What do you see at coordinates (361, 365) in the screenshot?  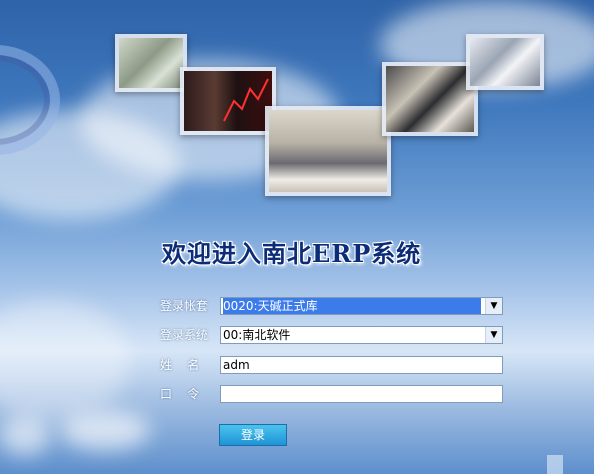 I see `username-input: adm` at bounding box center [361, 365].